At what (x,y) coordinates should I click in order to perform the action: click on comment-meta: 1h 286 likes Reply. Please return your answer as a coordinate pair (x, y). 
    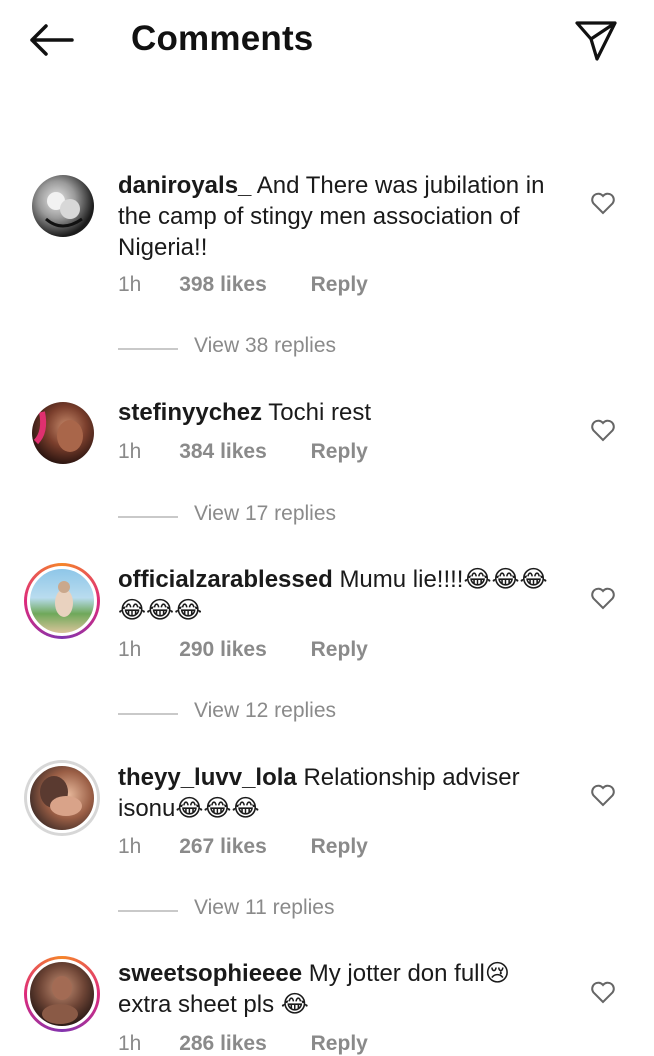
    Looking at the image, I should click on (243, 1044).